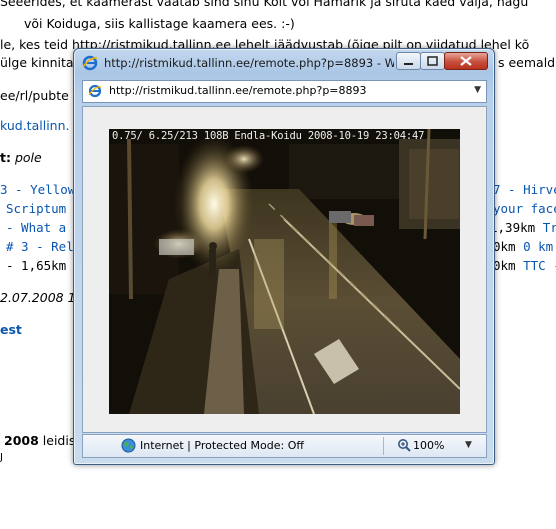 This screenshot has width=556, height=529. What do you see at coordinates (34, 95) in the screenshot?
I see `bg-text-line: ee/rl/pubte` at bounding box center [34, 95].